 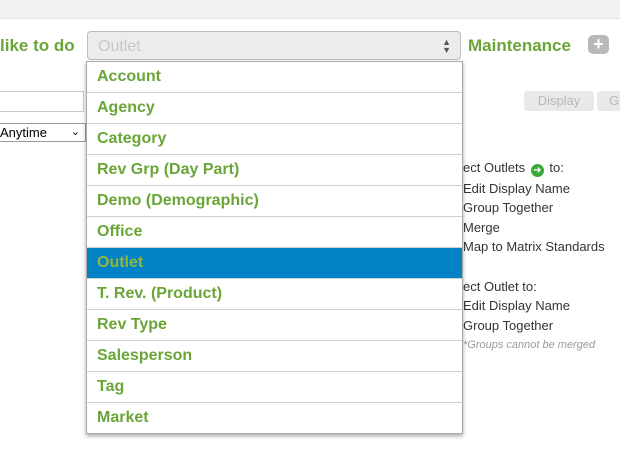 What do you see at coordinates (500, 286) in the screenshot?
I see `outlet-instructions: ect Outlet to:` at bounding box center [500, 286].